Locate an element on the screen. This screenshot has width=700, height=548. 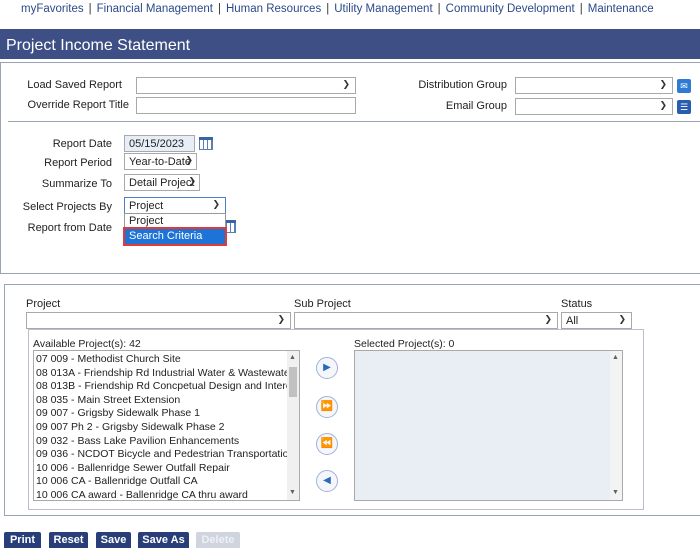
summarize-to-label: Summarize To is located at coordinates (76, 184).